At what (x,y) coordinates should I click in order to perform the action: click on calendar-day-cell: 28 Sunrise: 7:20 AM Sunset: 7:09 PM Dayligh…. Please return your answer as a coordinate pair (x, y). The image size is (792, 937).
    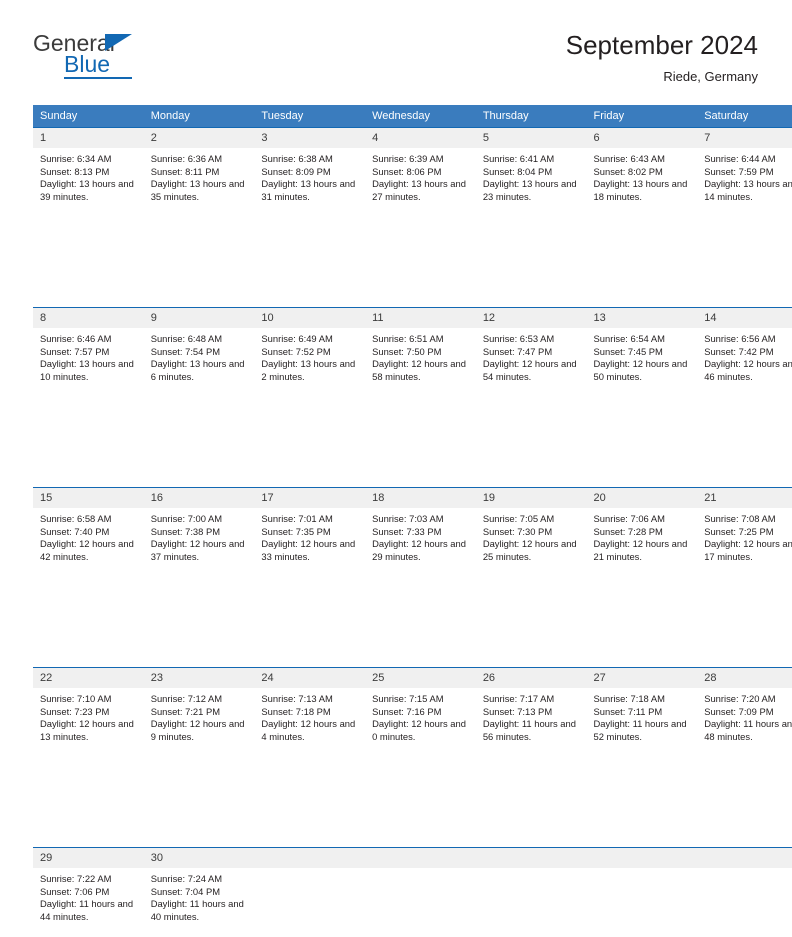
    Looking at the image, I should click on (744, 712).